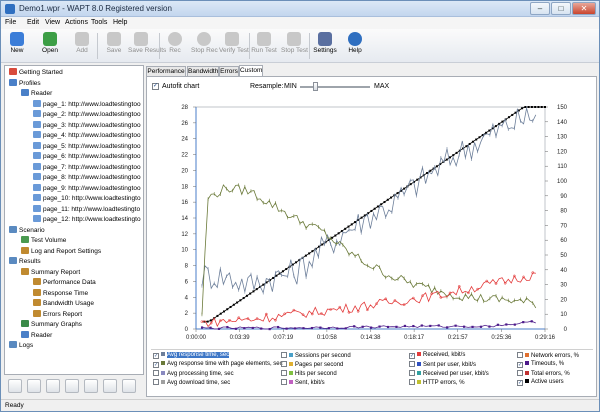 Image resolution: width=600 pixels, height=412 pixels. I want to click on menu-edit: Edit, so click(33, 22).